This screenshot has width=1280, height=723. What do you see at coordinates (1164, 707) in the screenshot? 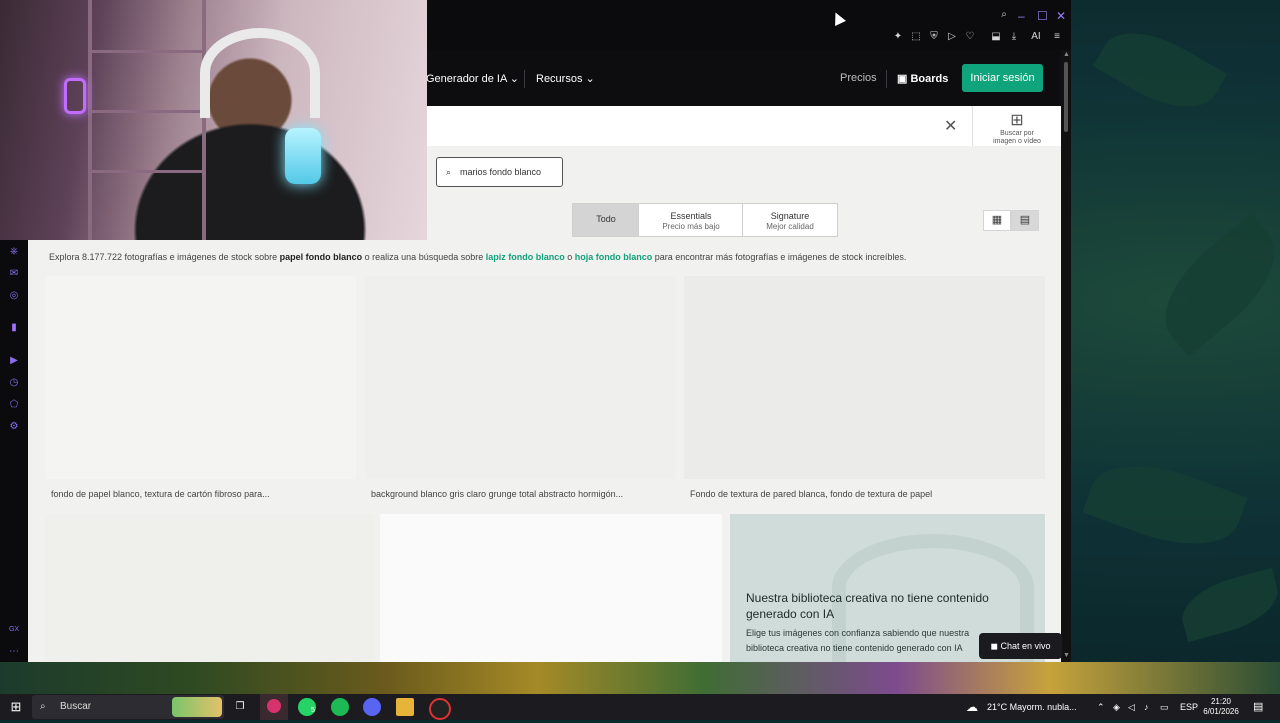
I see `connect-icon: ▭` at bounding box center [1164, 707].